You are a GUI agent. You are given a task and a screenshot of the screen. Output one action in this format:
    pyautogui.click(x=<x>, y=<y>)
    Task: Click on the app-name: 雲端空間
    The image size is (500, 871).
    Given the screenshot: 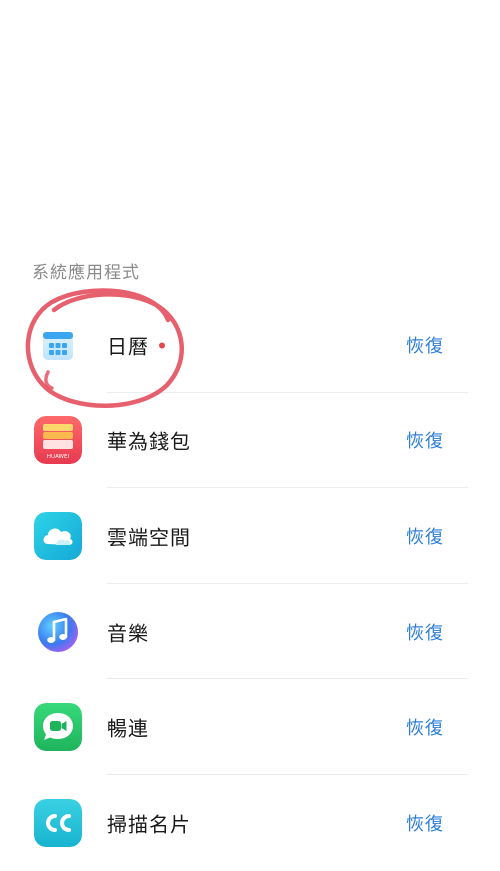 What is the action you would take?
    pyautogui.click(x=149, y=537)
    